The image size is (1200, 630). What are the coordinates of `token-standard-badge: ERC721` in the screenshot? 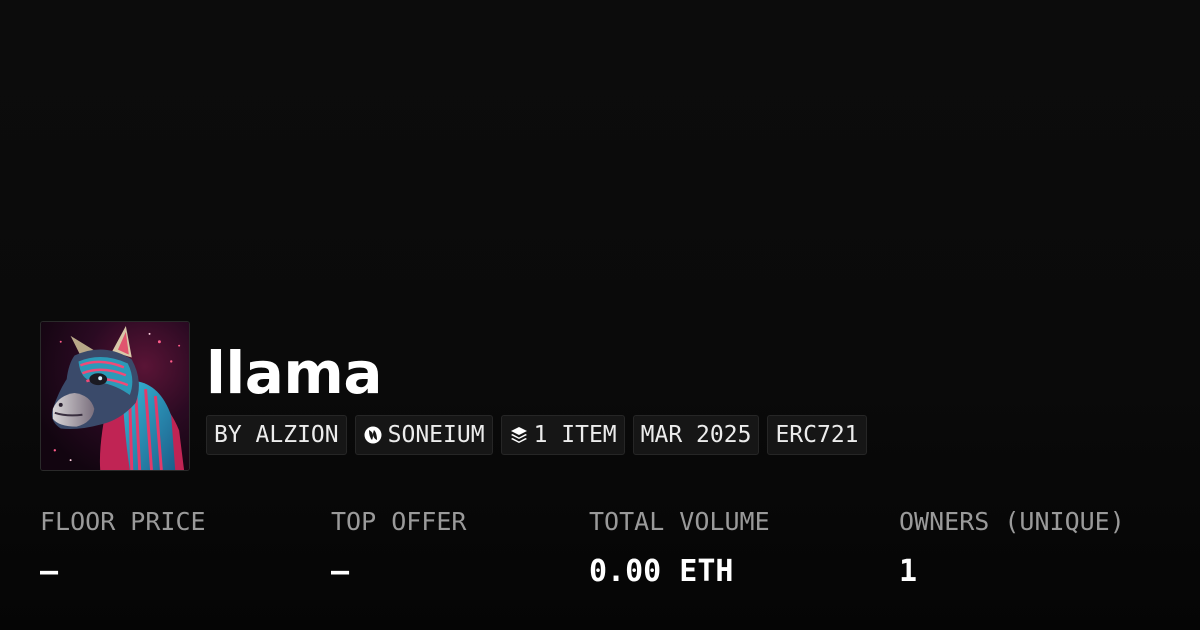 It's located at (817, 435).